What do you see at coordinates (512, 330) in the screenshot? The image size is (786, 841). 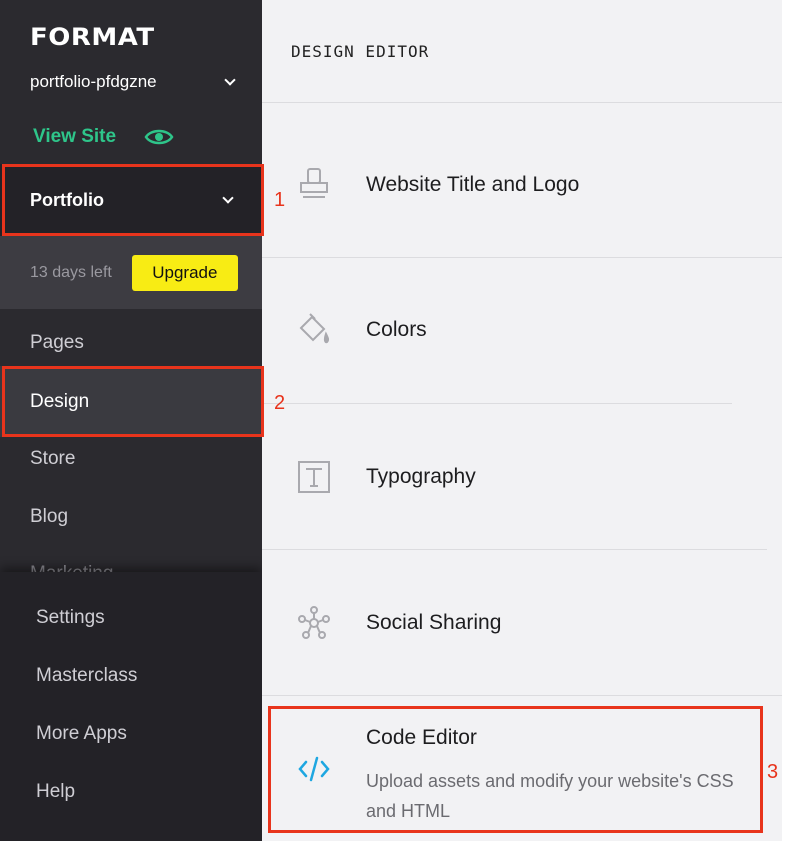 I see `design-item-colors: Colors` at bounding box center [512, 330].